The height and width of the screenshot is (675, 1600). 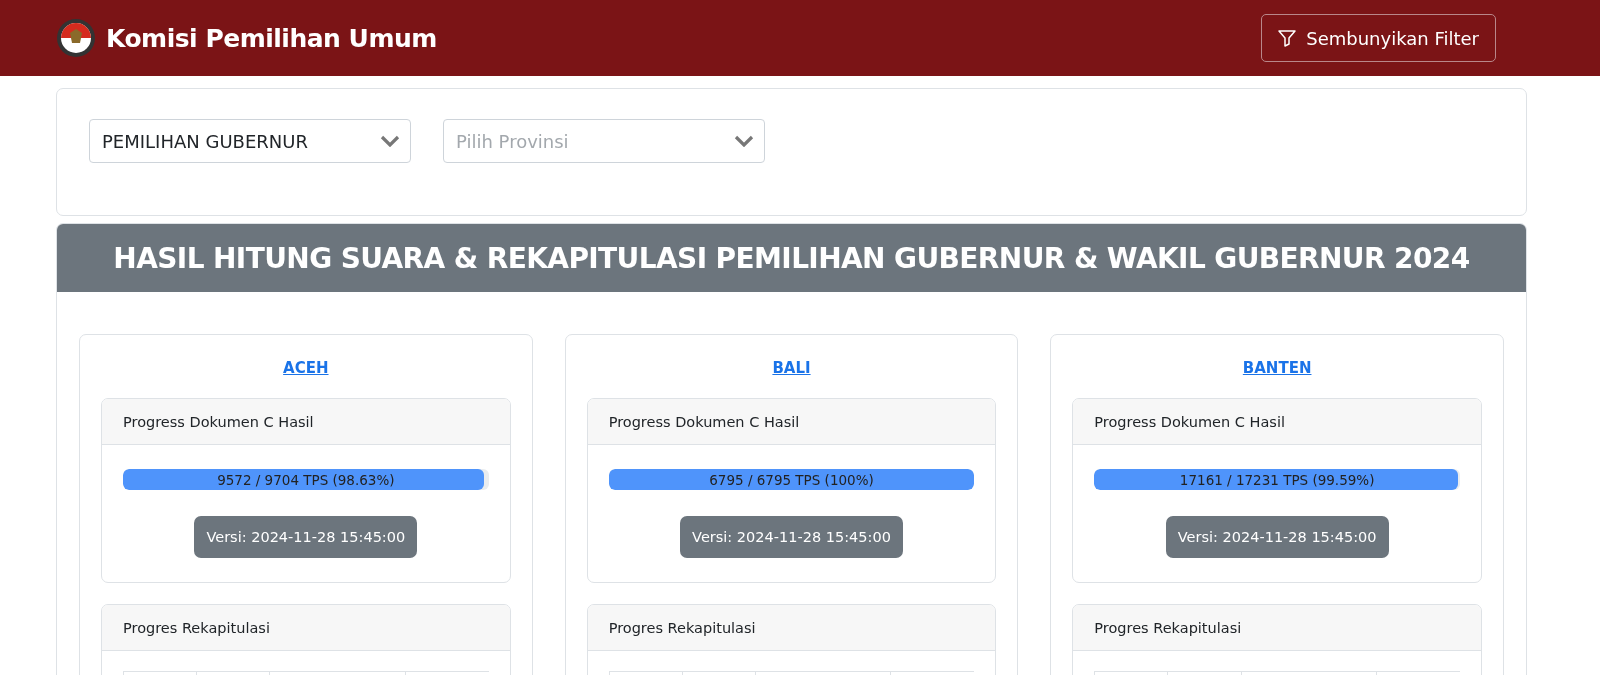 I want to click on results-heading: HASIL HITUNG SUARA & REKAPITULASI PEMILIHAN GUBERNUR & WAKIL GUBERNUR 2024, so click(x=791, y=258).